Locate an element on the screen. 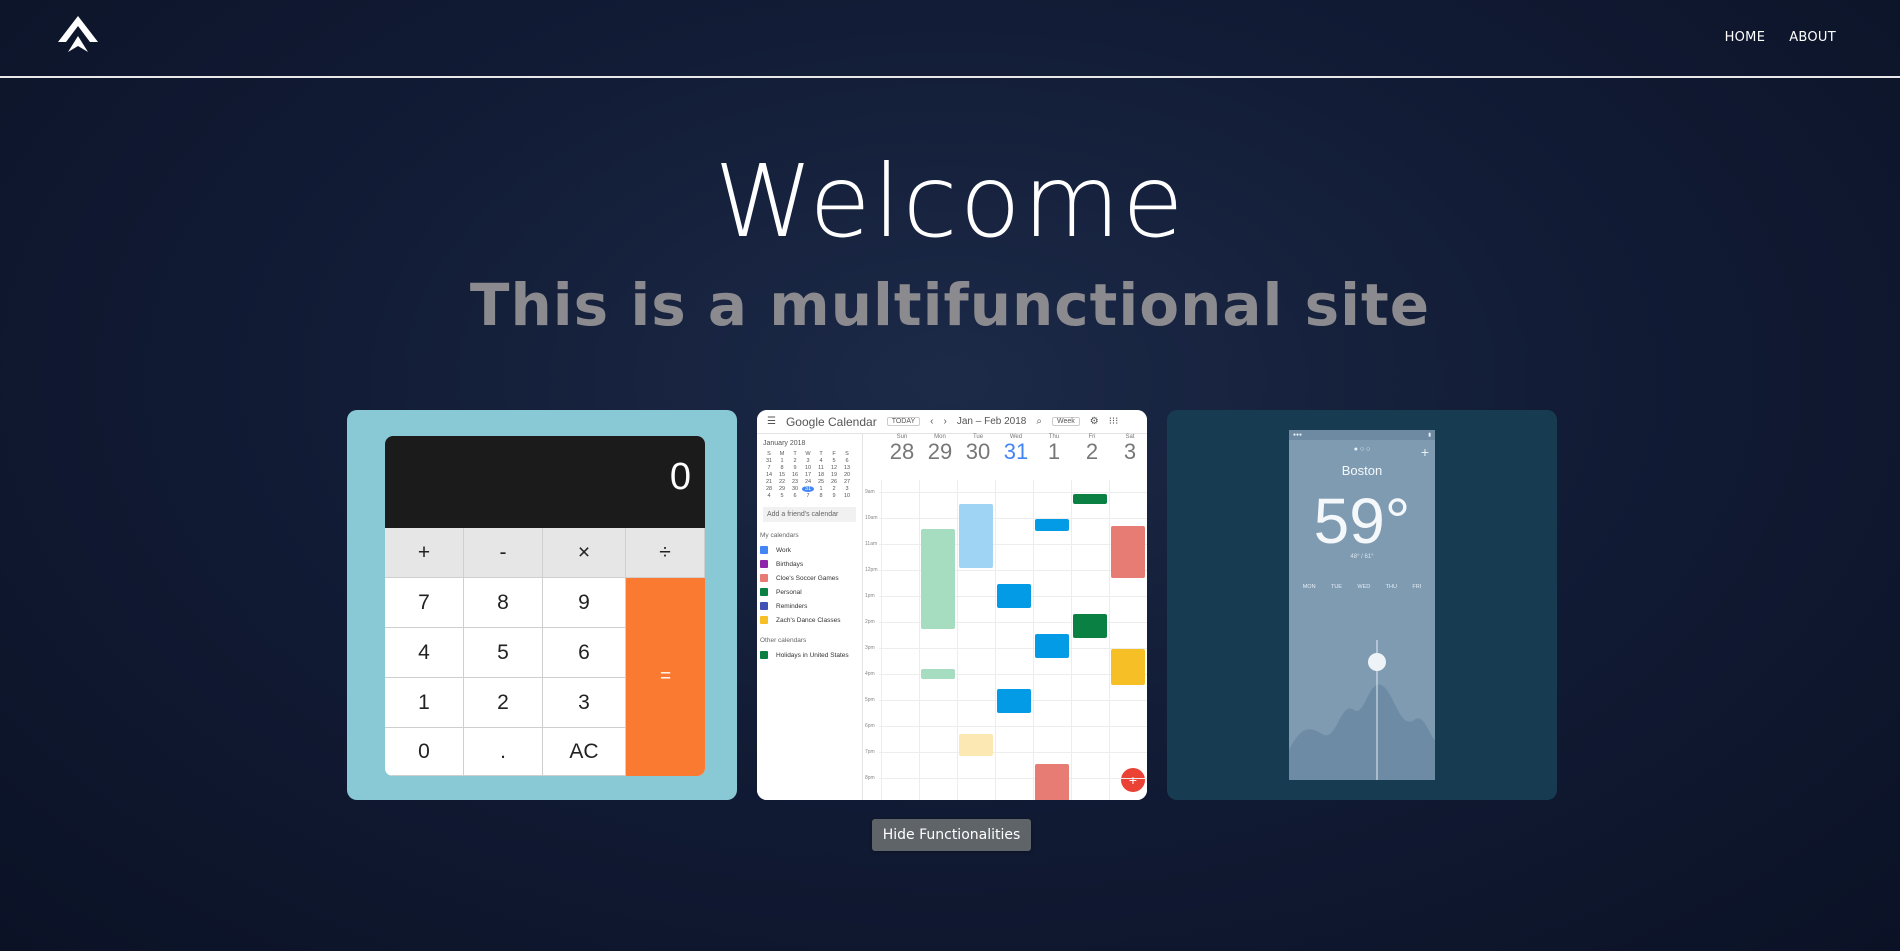 Image resolution: width=1900 pixels, height=951 pixels. weather-graph is located at coordinates (1362, 710).